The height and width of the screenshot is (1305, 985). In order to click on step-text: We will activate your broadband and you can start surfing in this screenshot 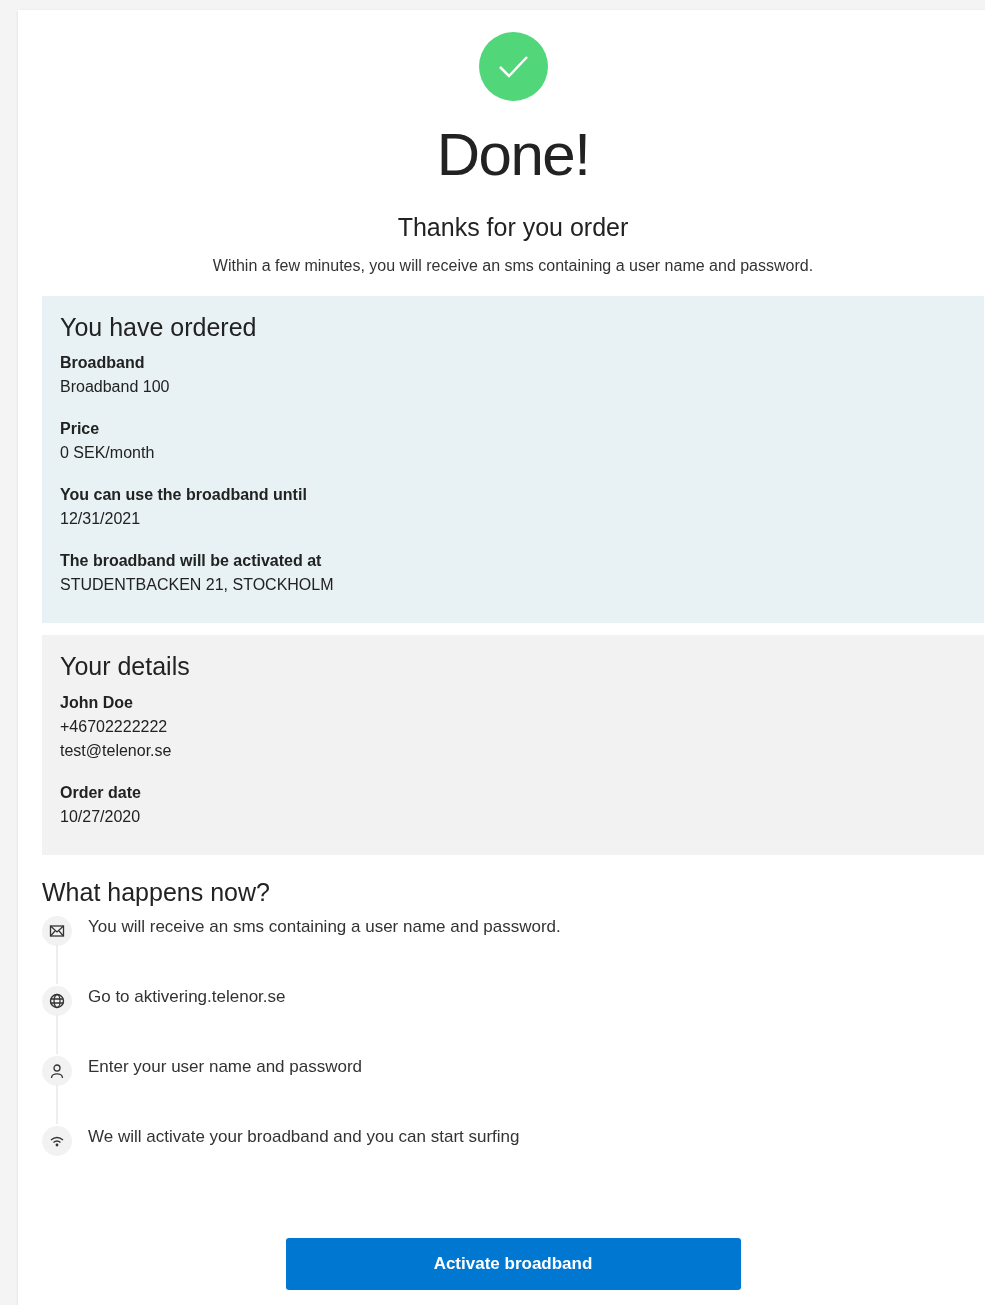, I will do `click(304, 1136)`.